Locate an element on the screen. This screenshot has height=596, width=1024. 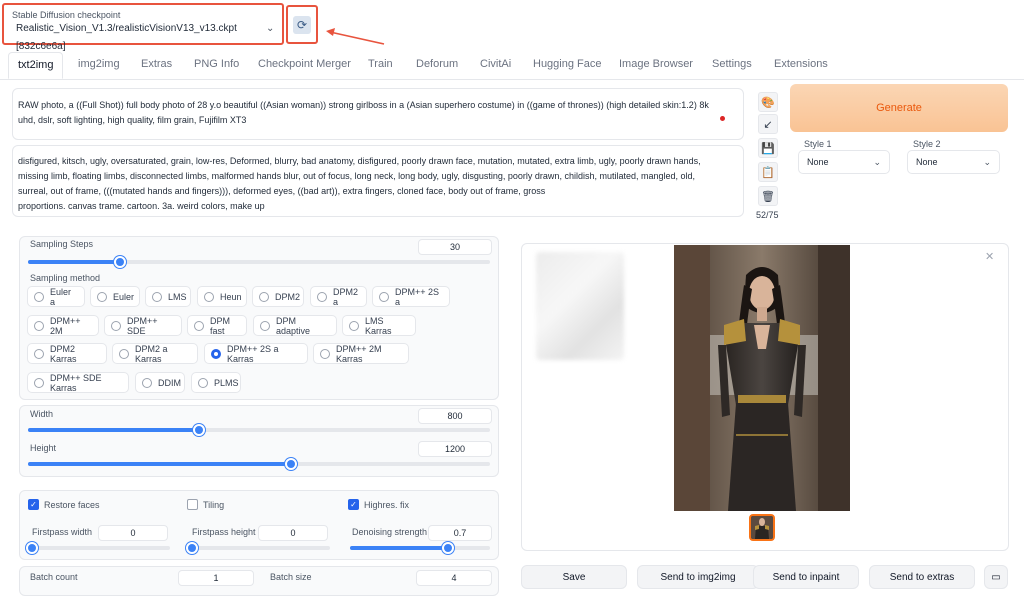
tiling-label: Tiling is located at coordinates (214, 505).